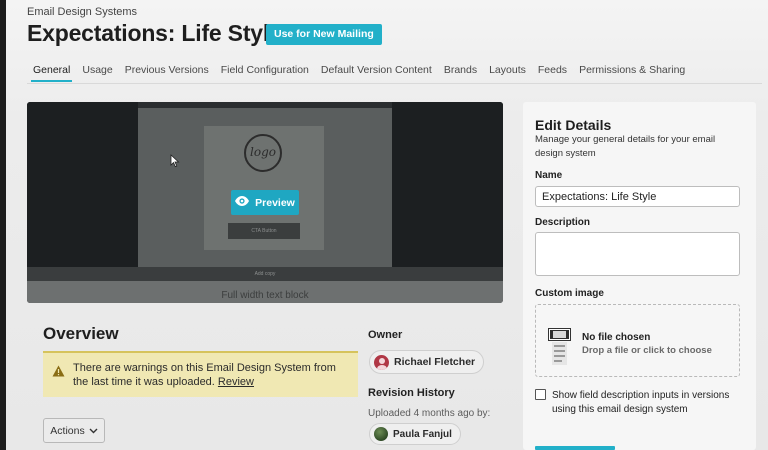 The height and width of the screenshot is (450, 768). Describe the element at coordinates (632, 72) in the screenshot. I see `tab-permissions-sharing: Permissions & Sharing` at that location.